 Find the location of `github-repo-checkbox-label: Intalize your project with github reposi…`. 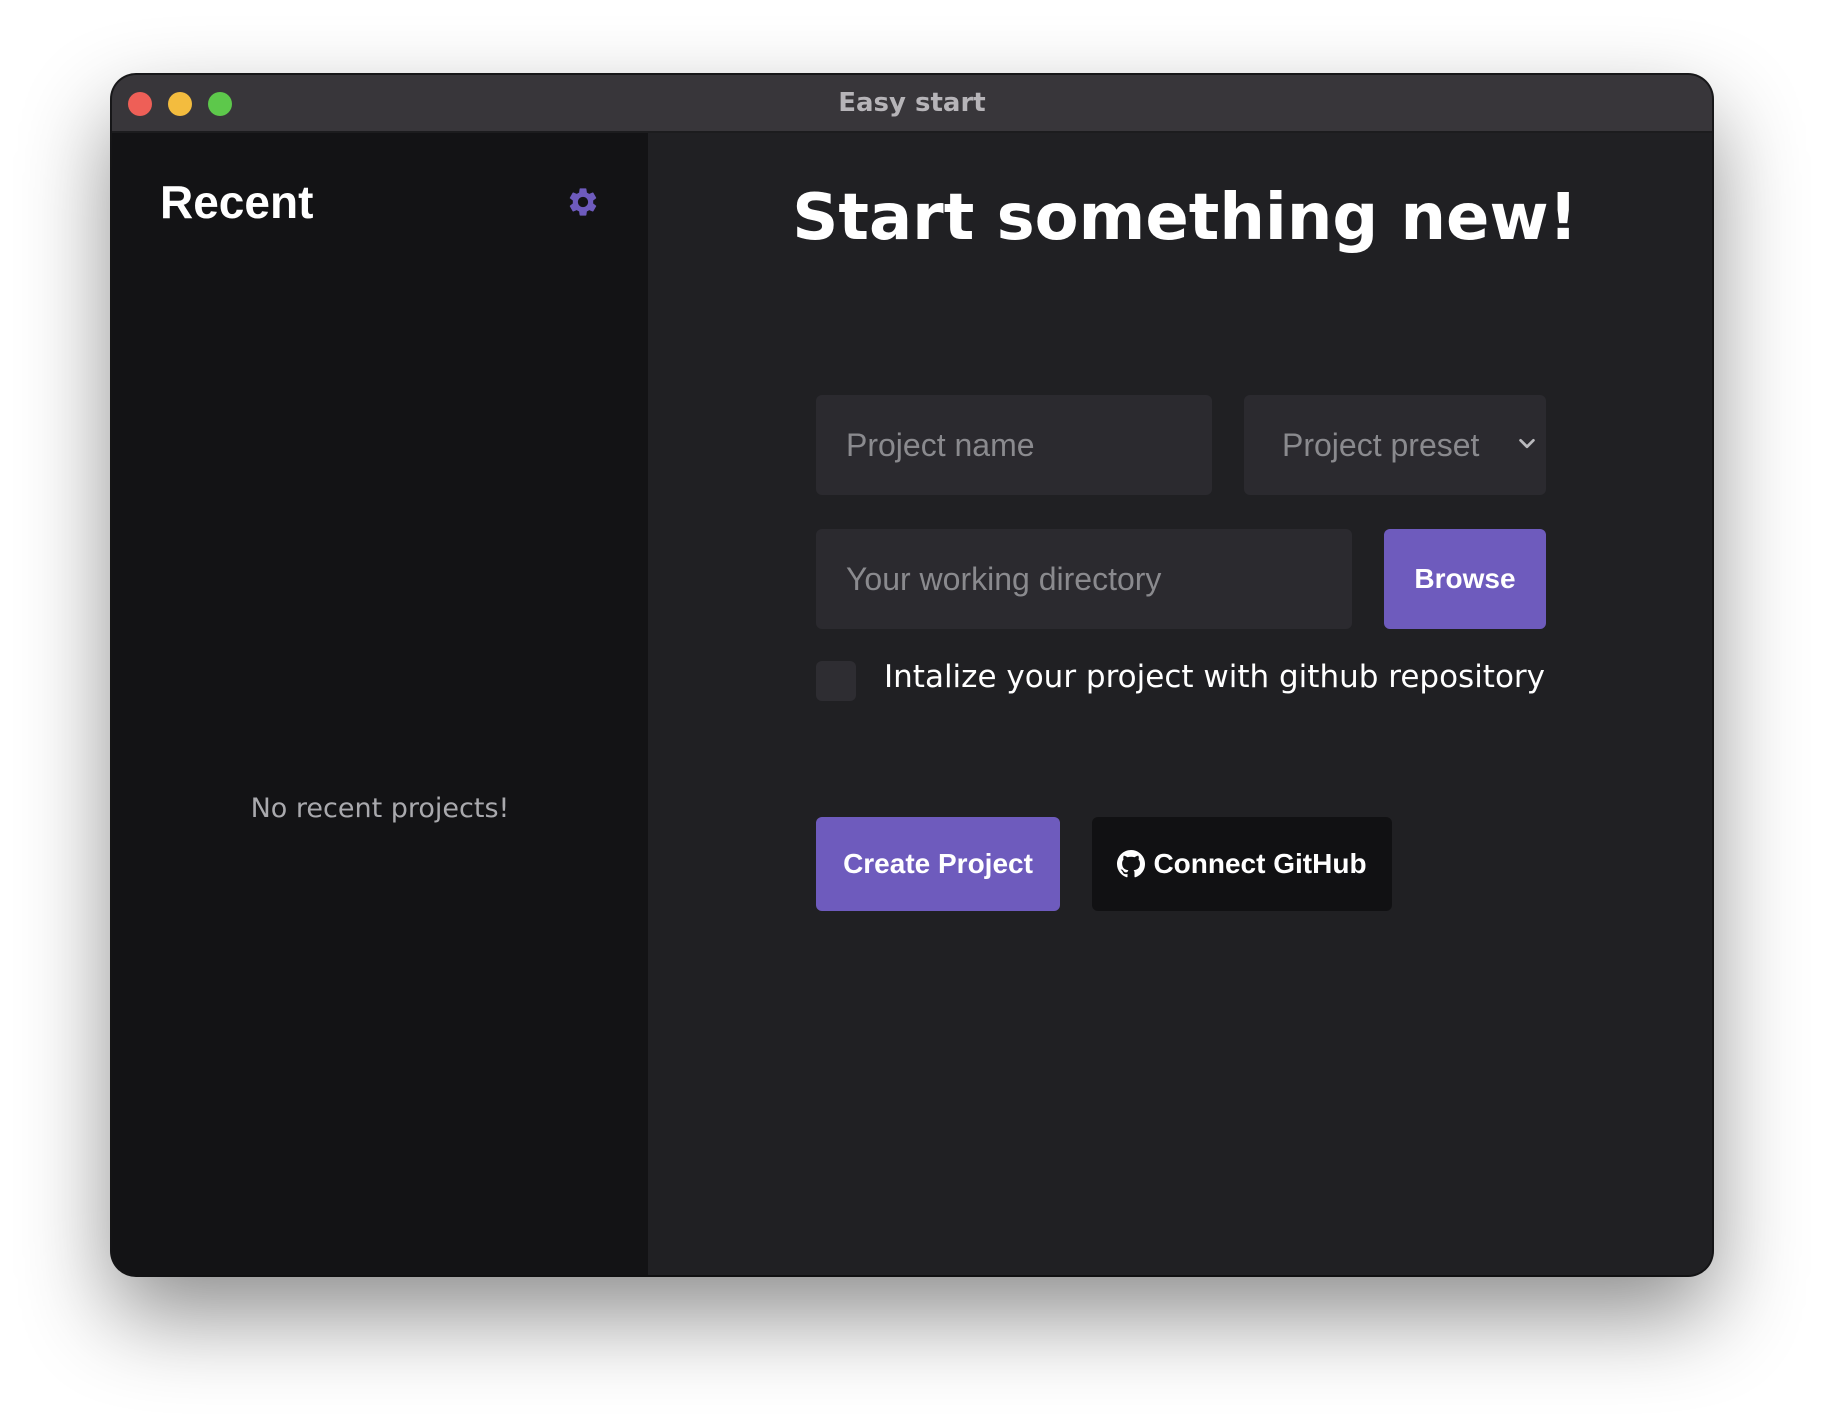

github-repo-checkbox-label: Intalize your project with github reposi… is located at coordinates (1214, 677).